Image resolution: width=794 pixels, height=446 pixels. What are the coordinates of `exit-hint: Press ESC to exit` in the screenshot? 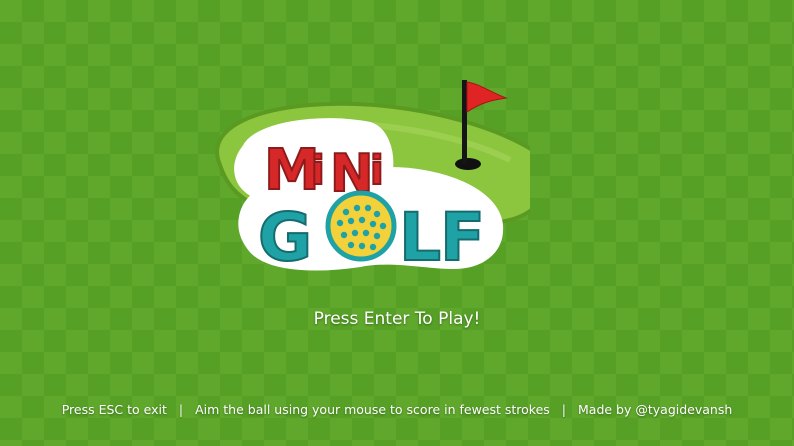 It's located at (114, 409).